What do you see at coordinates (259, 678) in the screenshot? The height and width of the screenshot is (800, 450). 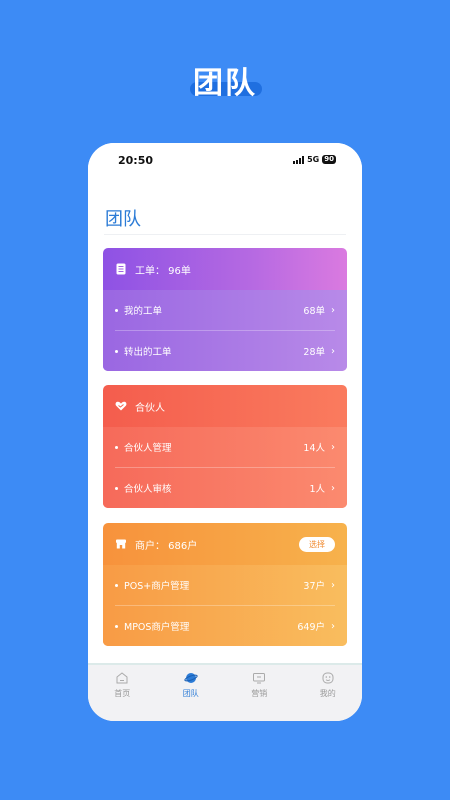 I see `monitor-icon` at bounding box center [259, 678].